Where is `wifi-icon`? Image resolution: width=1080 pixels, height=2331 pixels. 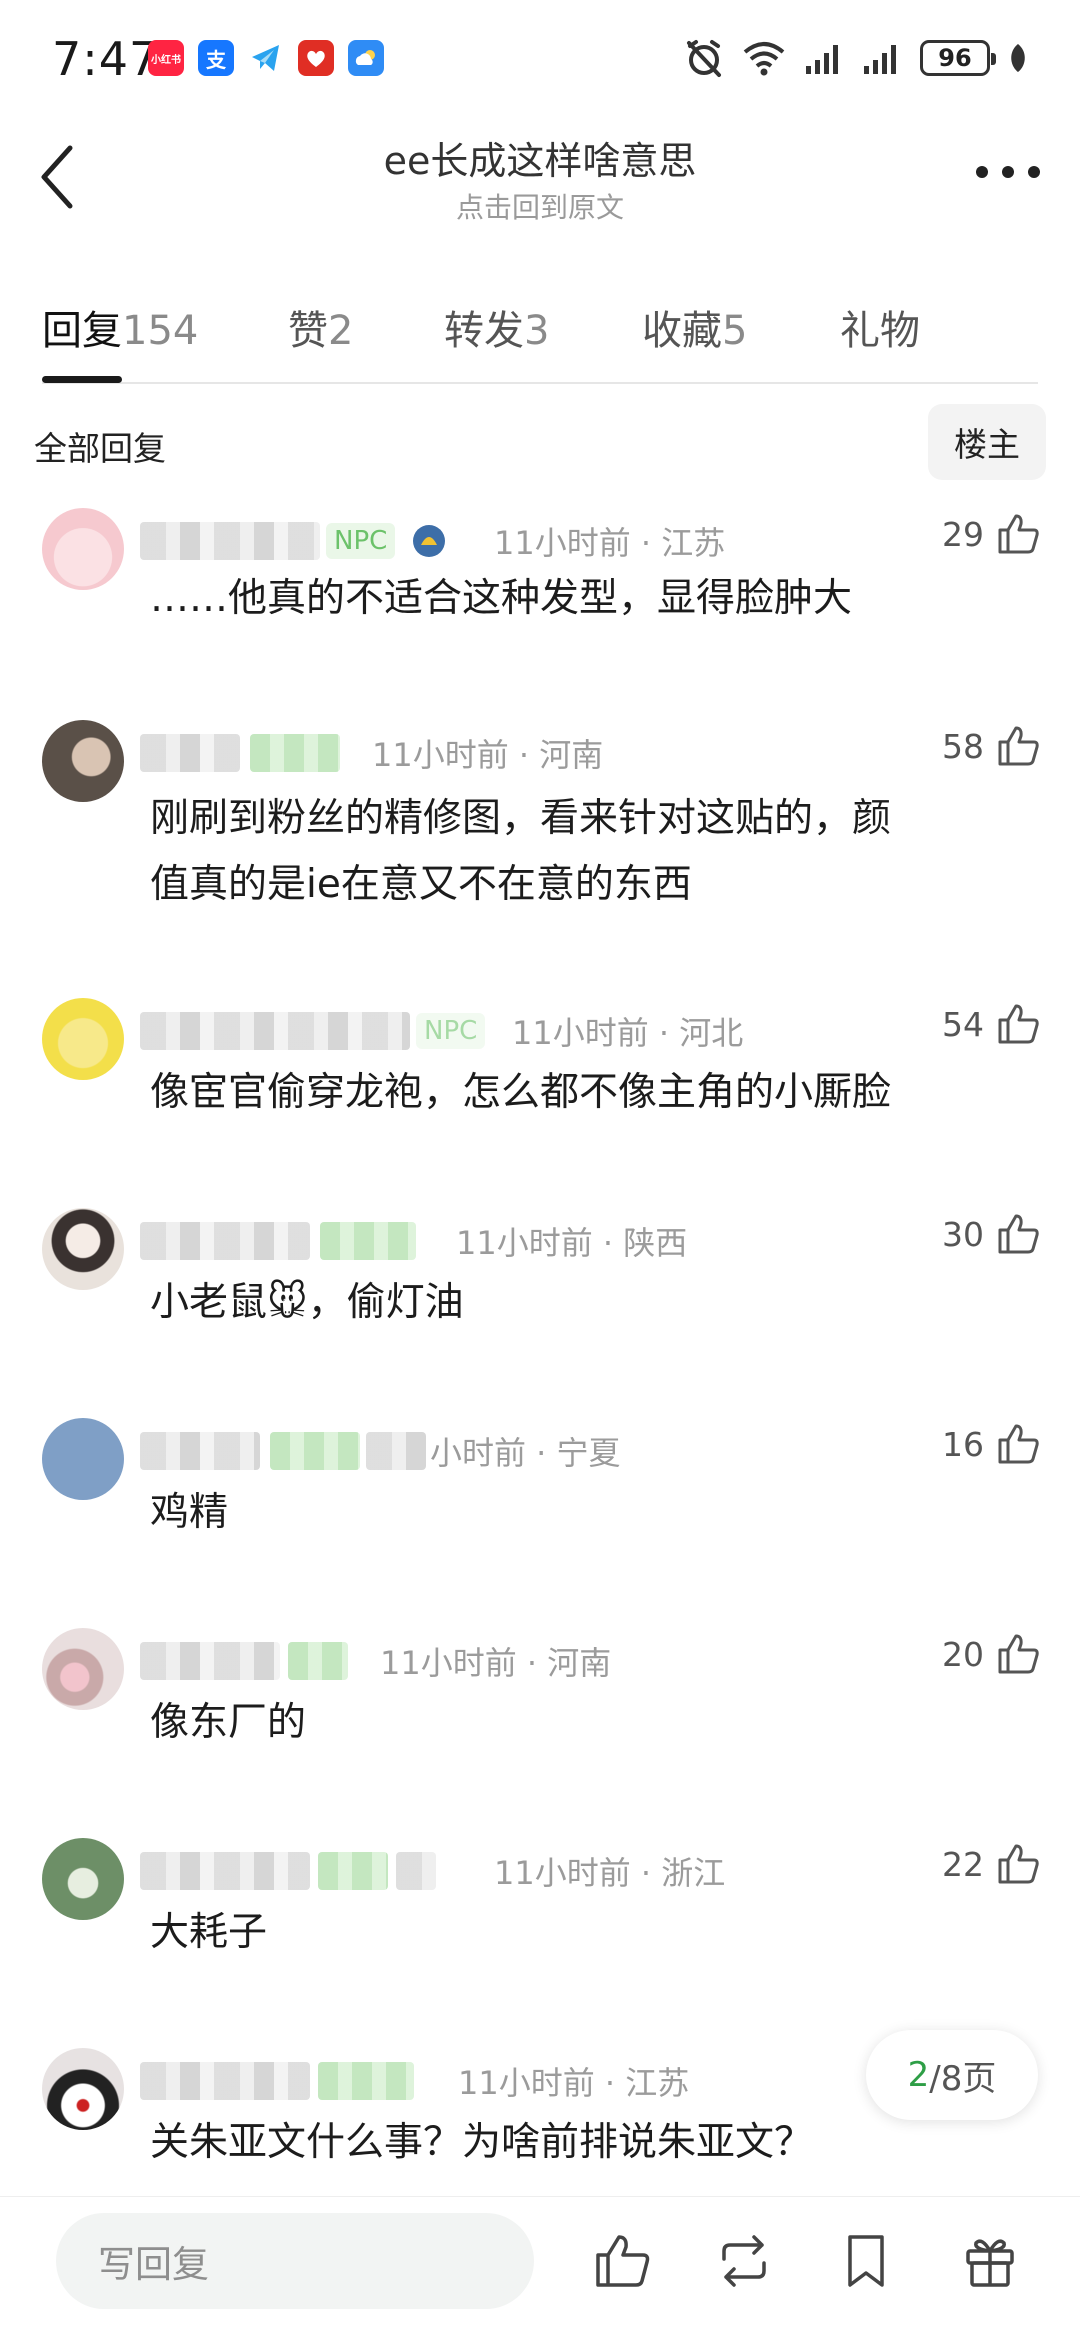
wifi-icon is located at coordinates (764, 59).